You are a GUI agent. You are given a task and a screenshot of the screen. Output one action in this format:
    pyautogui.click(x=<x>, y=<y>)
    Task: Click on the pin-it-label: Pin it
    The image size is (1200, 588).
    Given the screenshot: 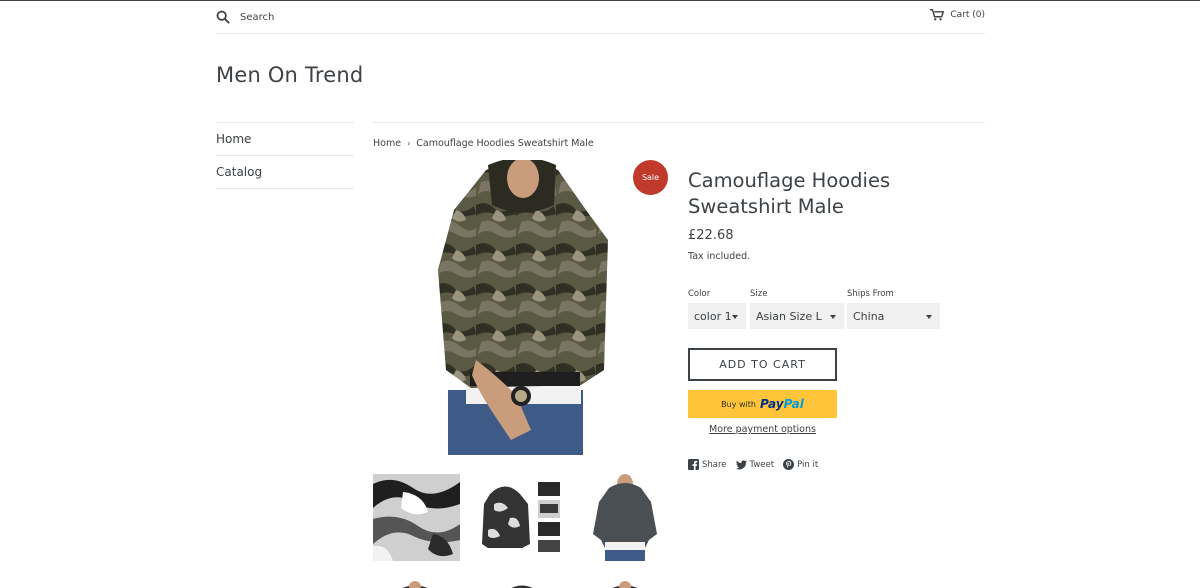 What is the action you would take?
    pyautogui.click(x=808, y=464)
    